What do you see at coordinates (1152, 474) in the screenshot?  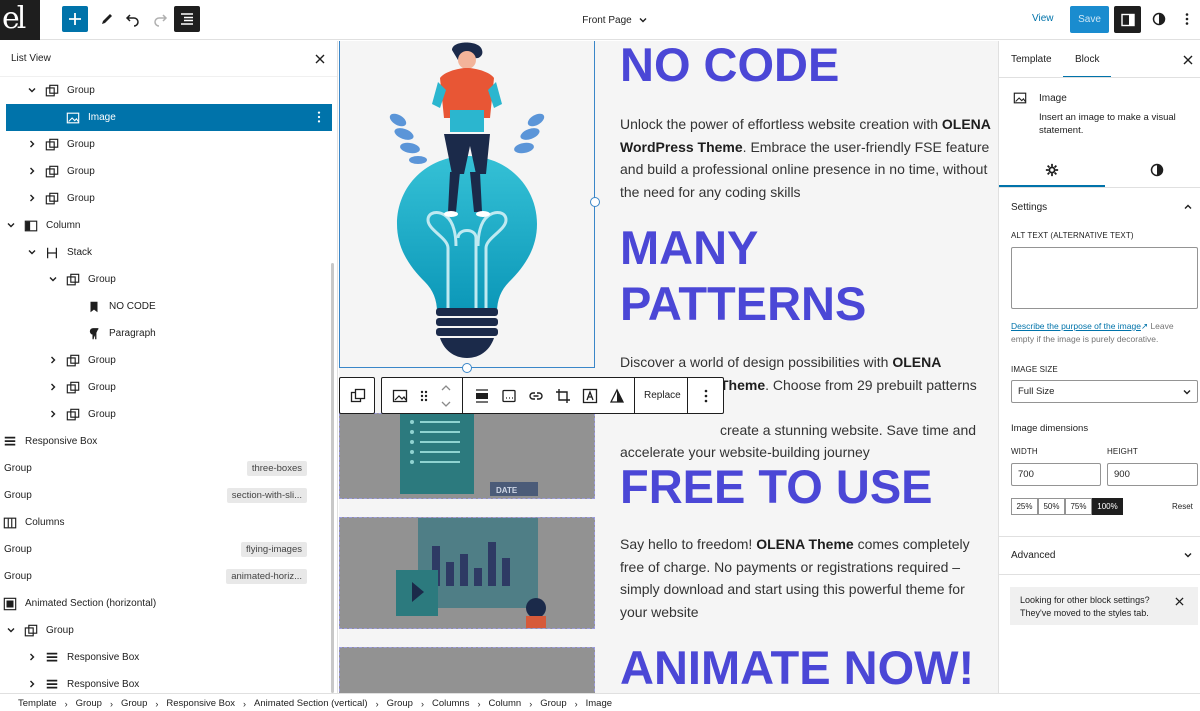 I see `height-input: 900` at bounding box center [1152, 474].